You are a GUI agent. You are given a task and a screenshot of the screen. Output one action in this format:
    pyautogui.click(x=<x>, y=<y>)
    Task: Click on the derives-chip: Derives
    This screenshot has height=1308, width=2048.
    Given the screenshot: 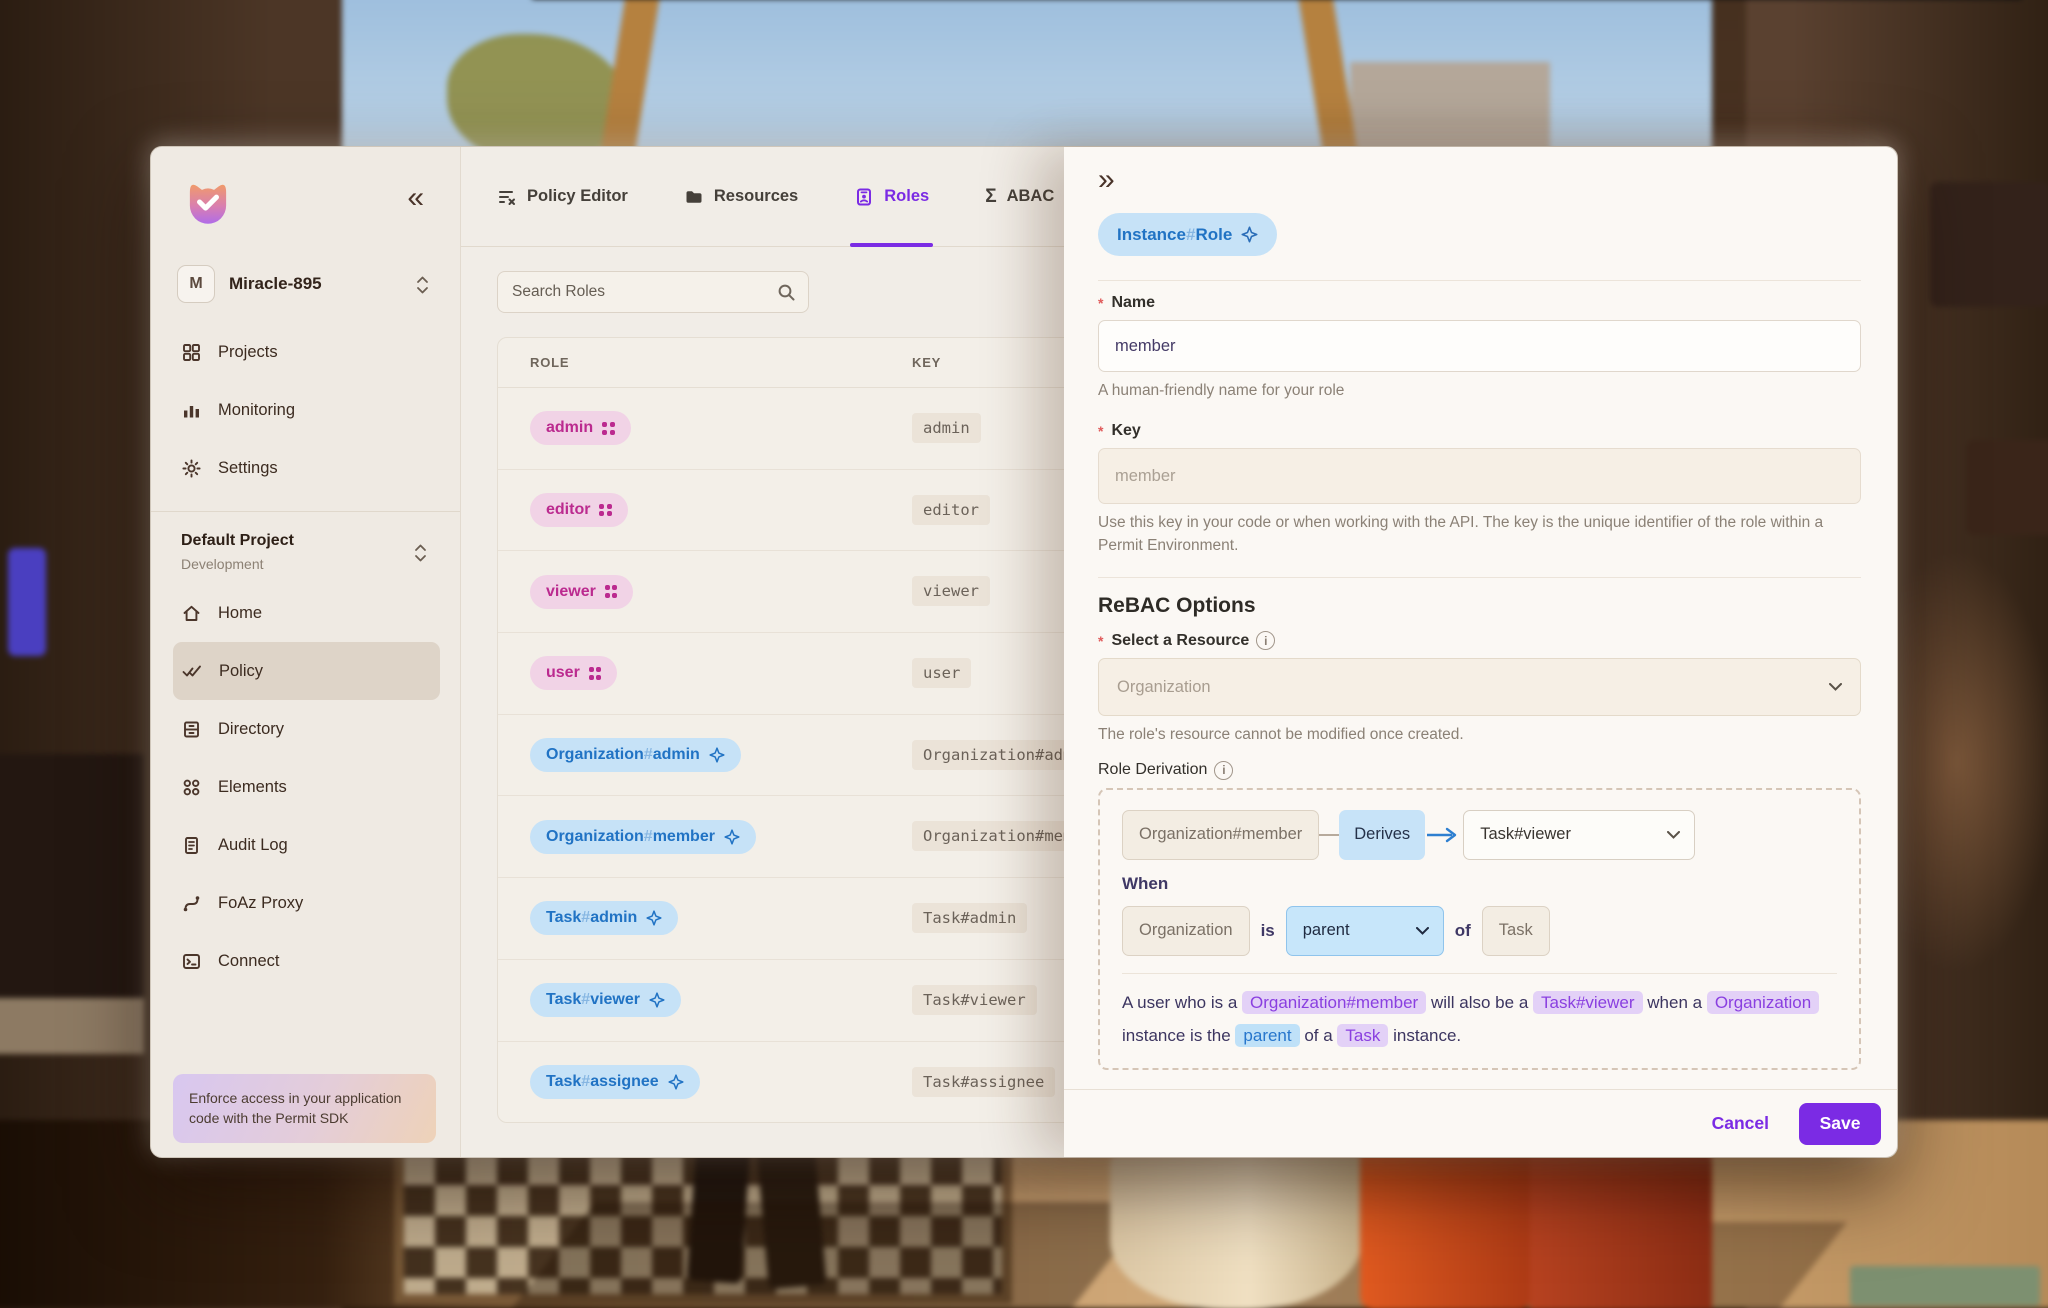 What is the action you would take?
    pyautogui.click(x=1382, y=834)
    